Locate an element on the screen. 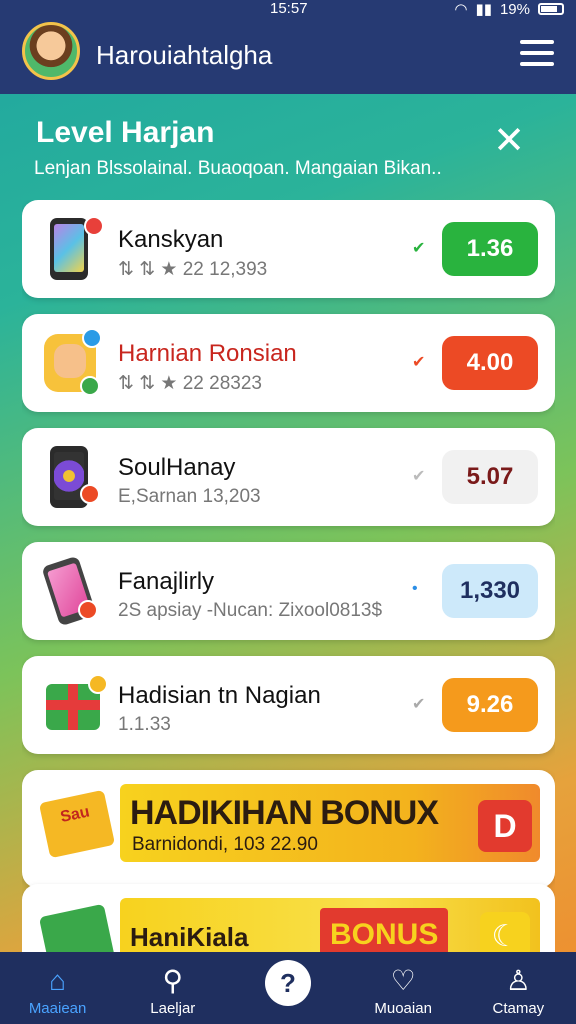  item-name: Kanskyan is located at coordinates (171, 239).